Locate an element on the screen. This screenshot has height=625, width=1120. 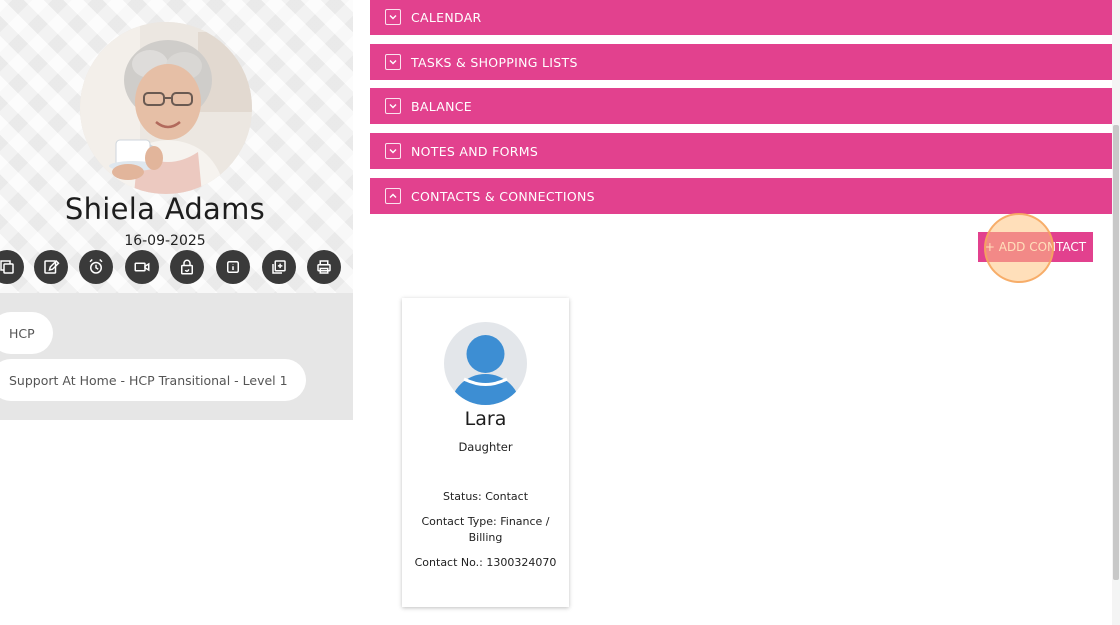
info-button is located at coordinates (233, 267).